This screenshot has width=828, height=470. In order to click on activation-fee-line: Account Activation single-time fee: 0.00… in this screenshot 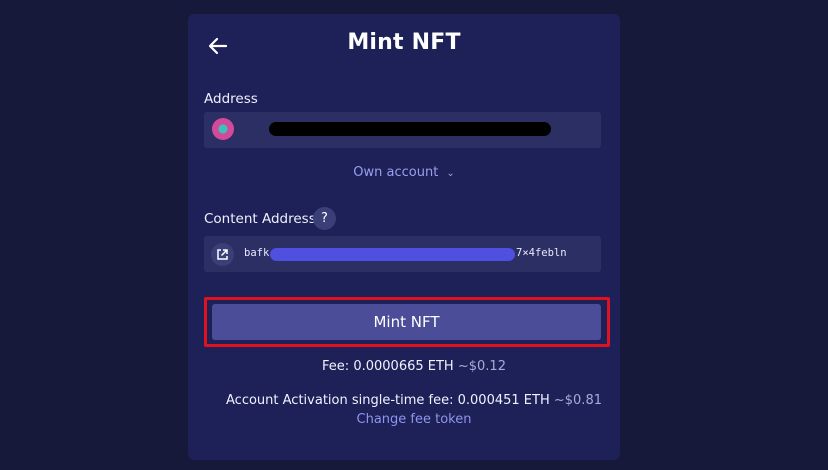, I will do `click(414, 400)`.